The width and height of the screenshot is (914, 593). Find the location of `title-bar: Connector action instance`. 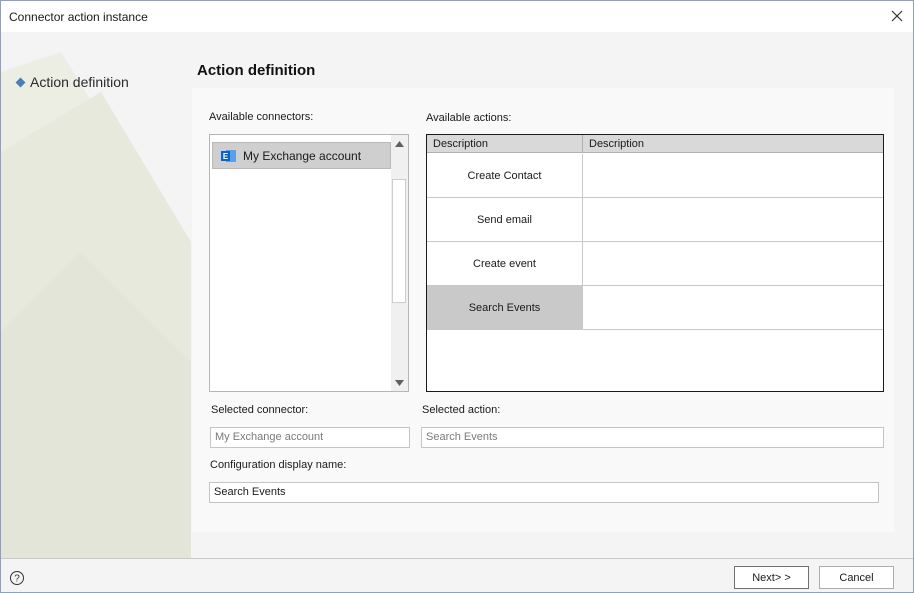

title-bar: Connector action instance is located at coordinates (457, 16).